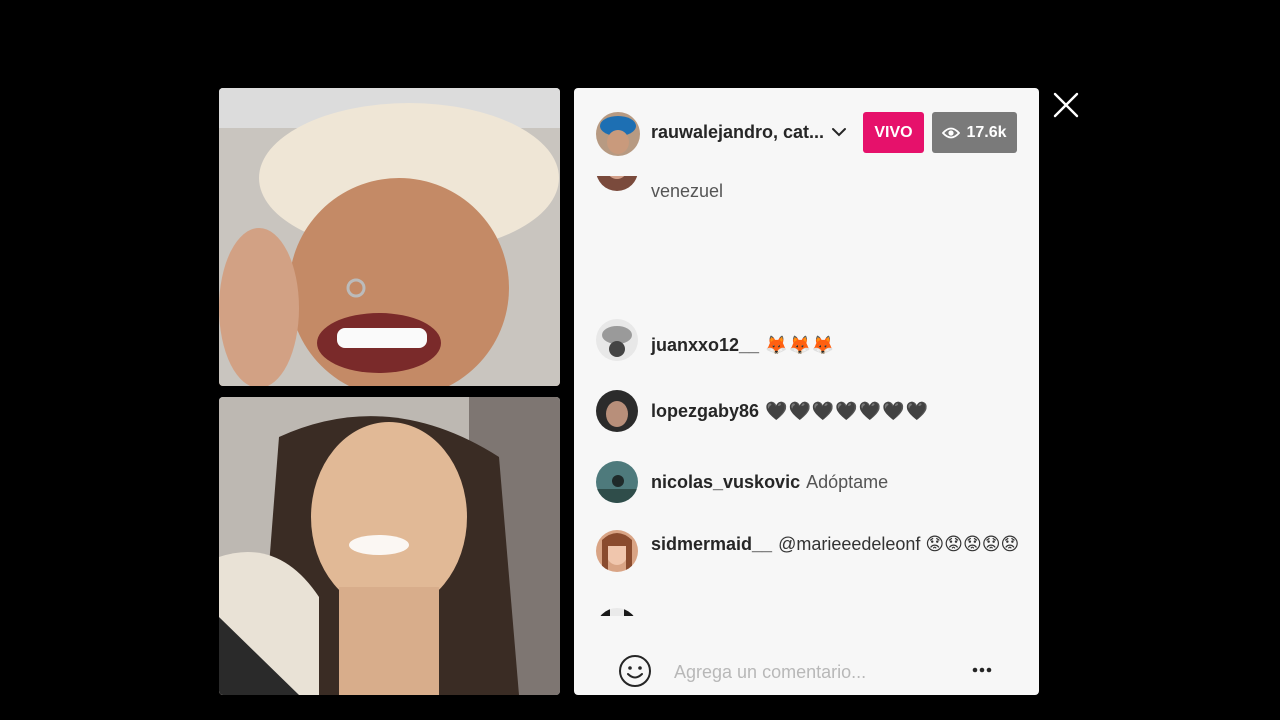  Describe the element at coordinates (847, 411) in the screenshot. I see `comment-message: 🖤🖤🖤🖤🖤🖤🖤` at that location.